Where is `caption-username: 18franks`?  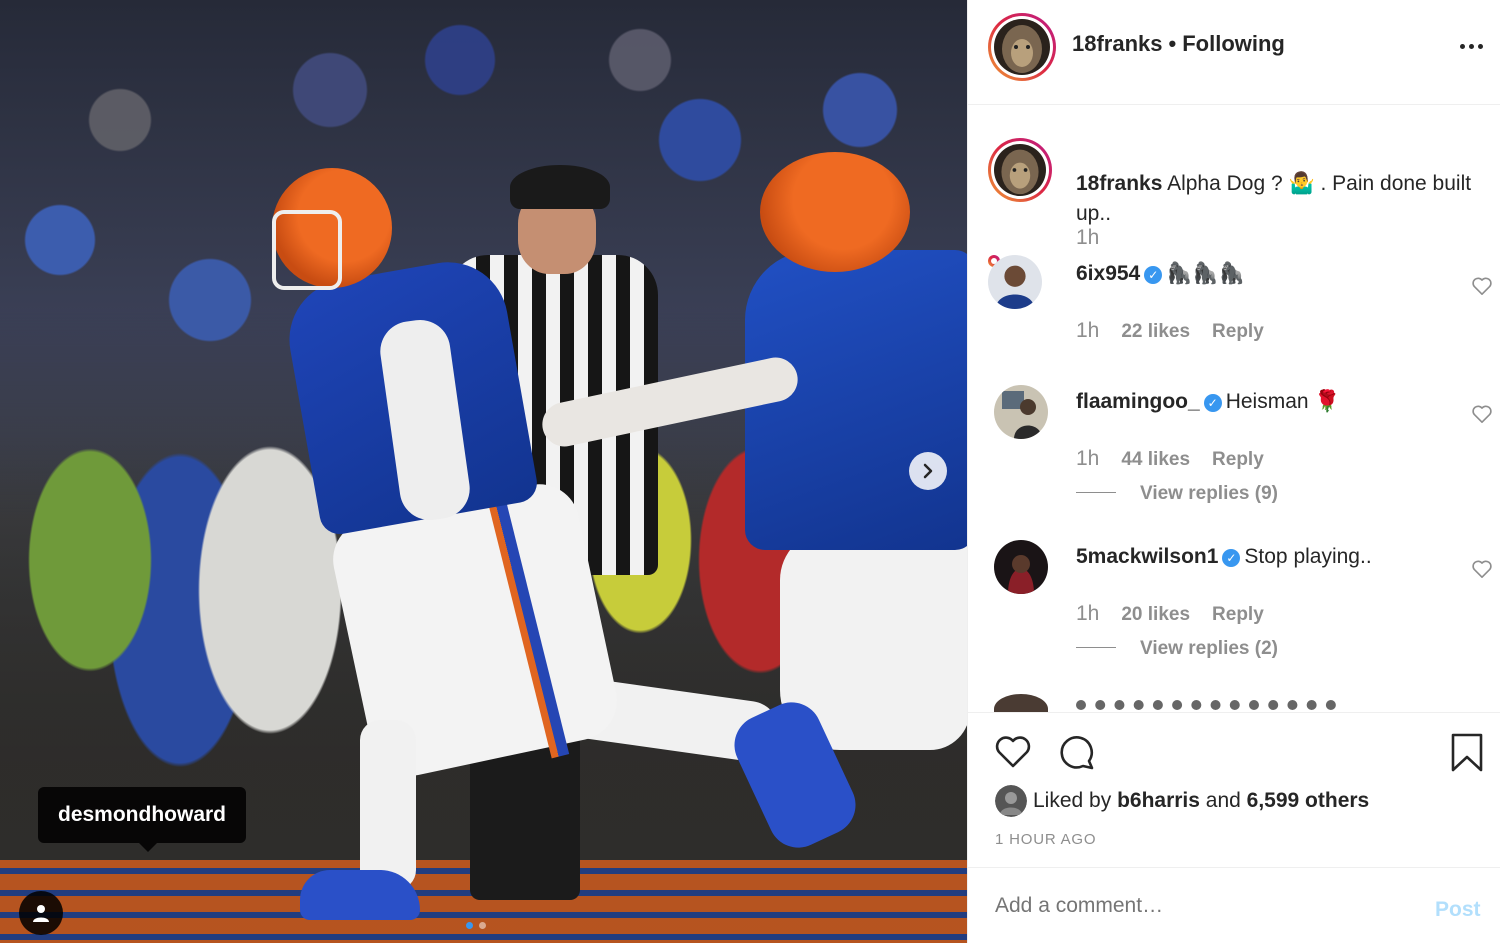 caption-username: 18franks is located at coordinates (1119, 183).